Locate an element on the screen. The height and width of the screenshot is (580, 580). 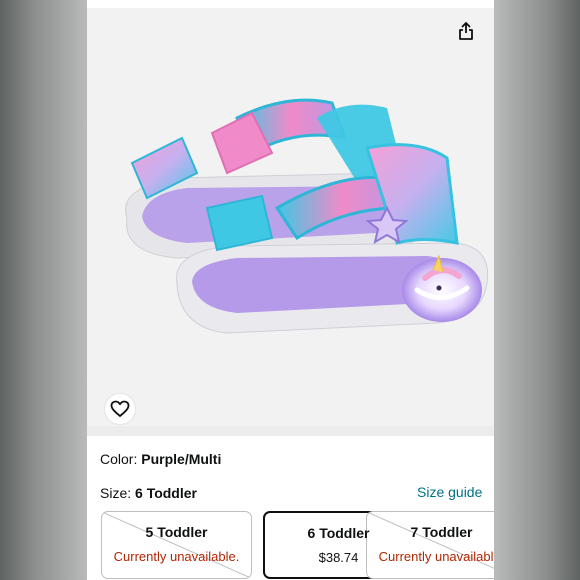
size-option-5-toddler: 5 Toddler Currently unavailable. is located at coordinates (176, 545).